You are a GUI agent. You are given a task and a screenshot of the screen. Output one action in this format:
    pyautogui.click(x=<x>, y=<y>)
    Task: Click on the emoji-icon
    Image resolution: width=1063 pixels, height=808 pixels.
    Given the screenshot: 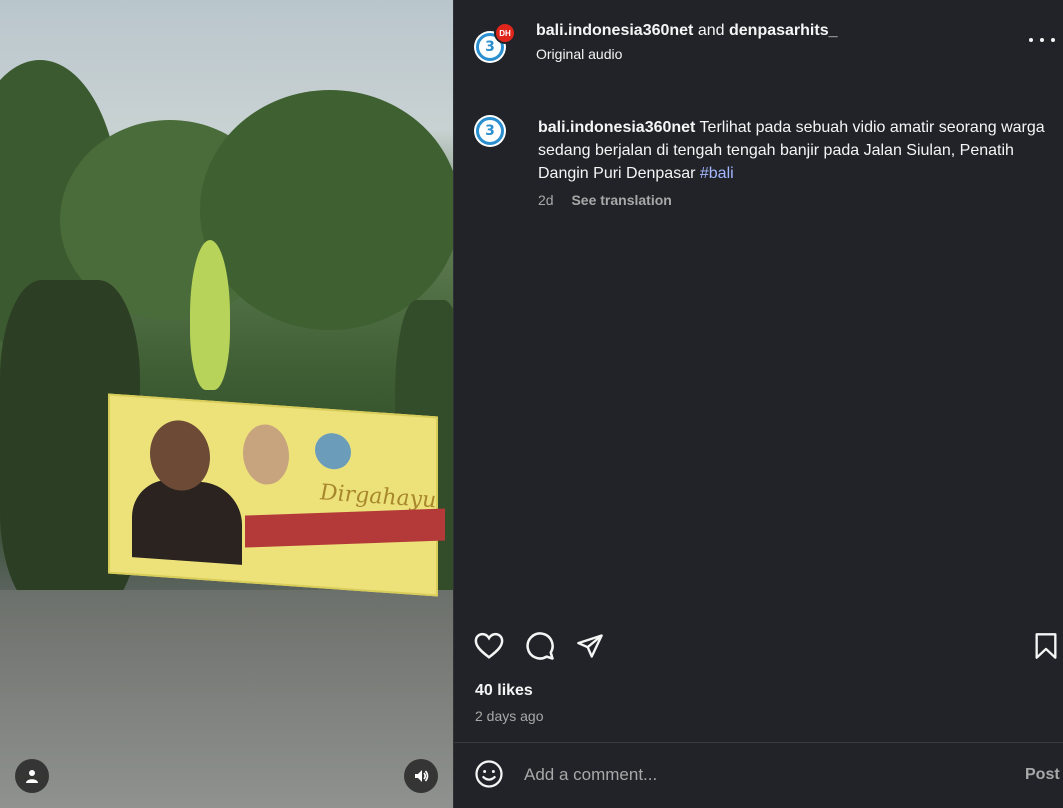 What is the action you would take?
    pyautogui.click(x=489, y=774)
    